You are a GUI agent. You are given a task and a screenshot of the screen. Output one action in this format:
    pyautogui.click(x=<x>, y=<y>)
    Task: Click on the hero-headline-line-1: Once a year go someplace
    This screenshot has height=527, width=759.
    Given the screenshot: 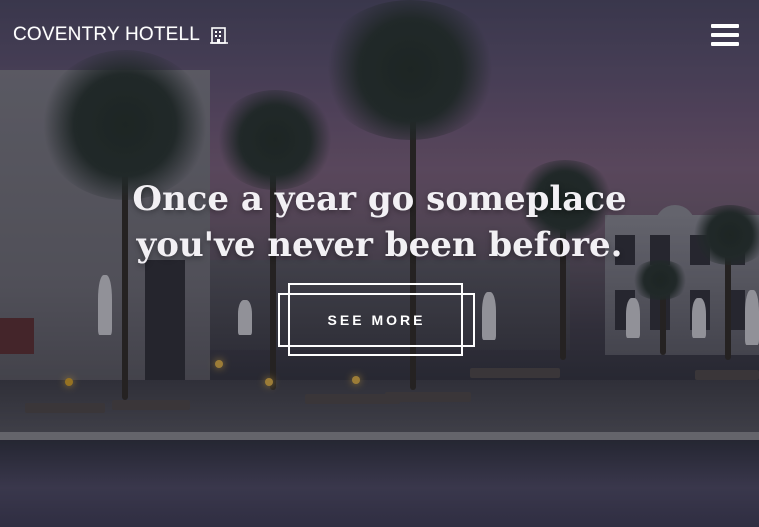 What is the action you would take?
    pyautogui.click(x=379, y=199)
    